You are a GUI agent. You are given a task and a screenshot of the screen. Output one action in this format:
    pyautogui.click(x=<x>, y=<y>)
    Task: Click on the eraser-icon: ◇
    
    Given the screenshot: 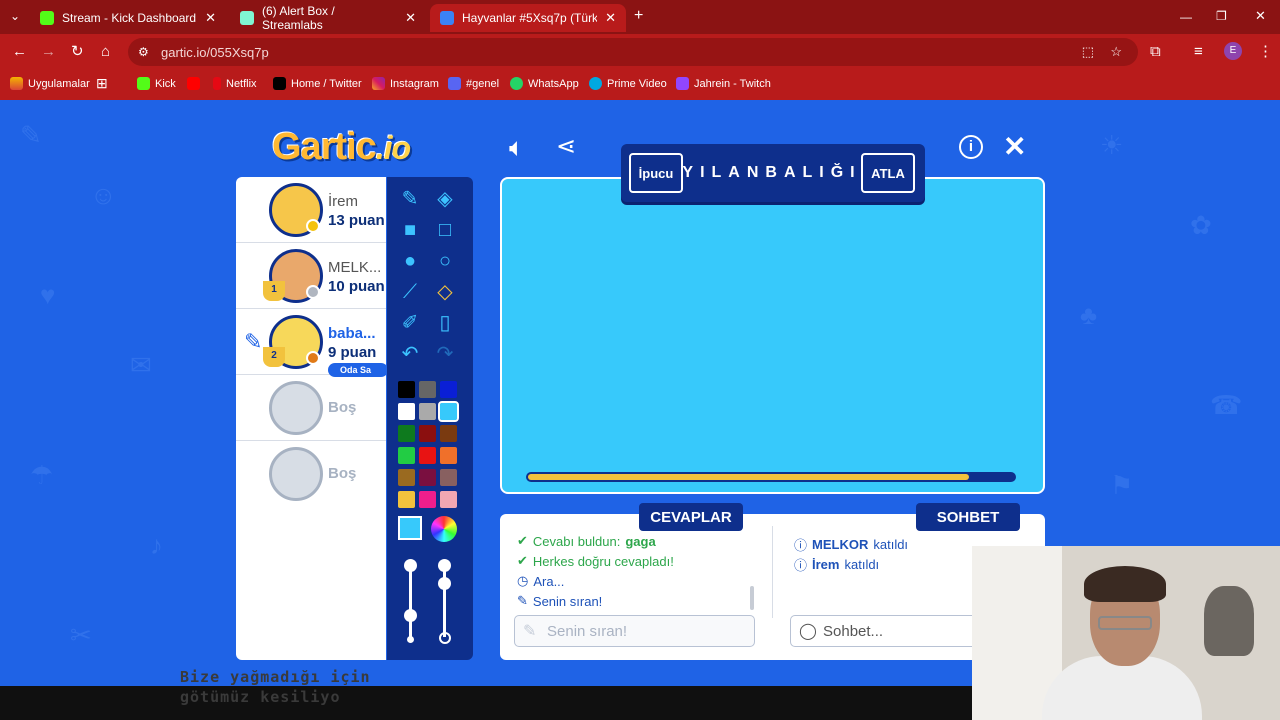 What is the action you would take?
    pyautogui.click(x=445, y=292)
    